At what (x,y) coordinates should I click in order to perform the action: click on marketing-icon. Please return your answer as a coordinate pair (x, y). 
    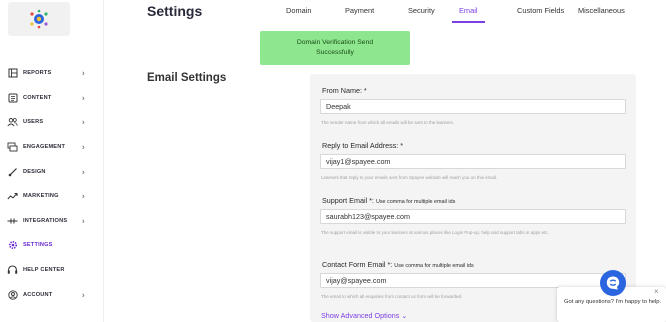
    Looking at the image, I should click on (12, 196).